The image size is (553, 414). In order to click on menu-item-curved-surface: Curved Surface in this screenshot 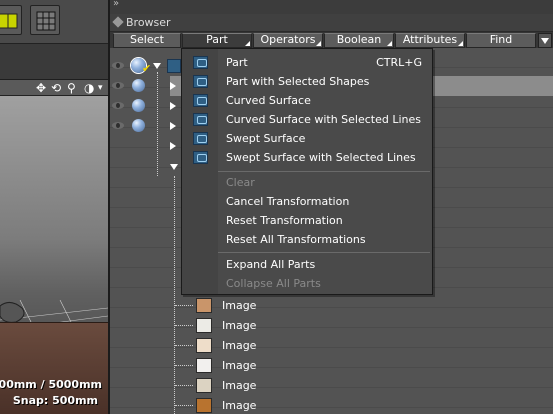, I will do `click(307, 100)`.